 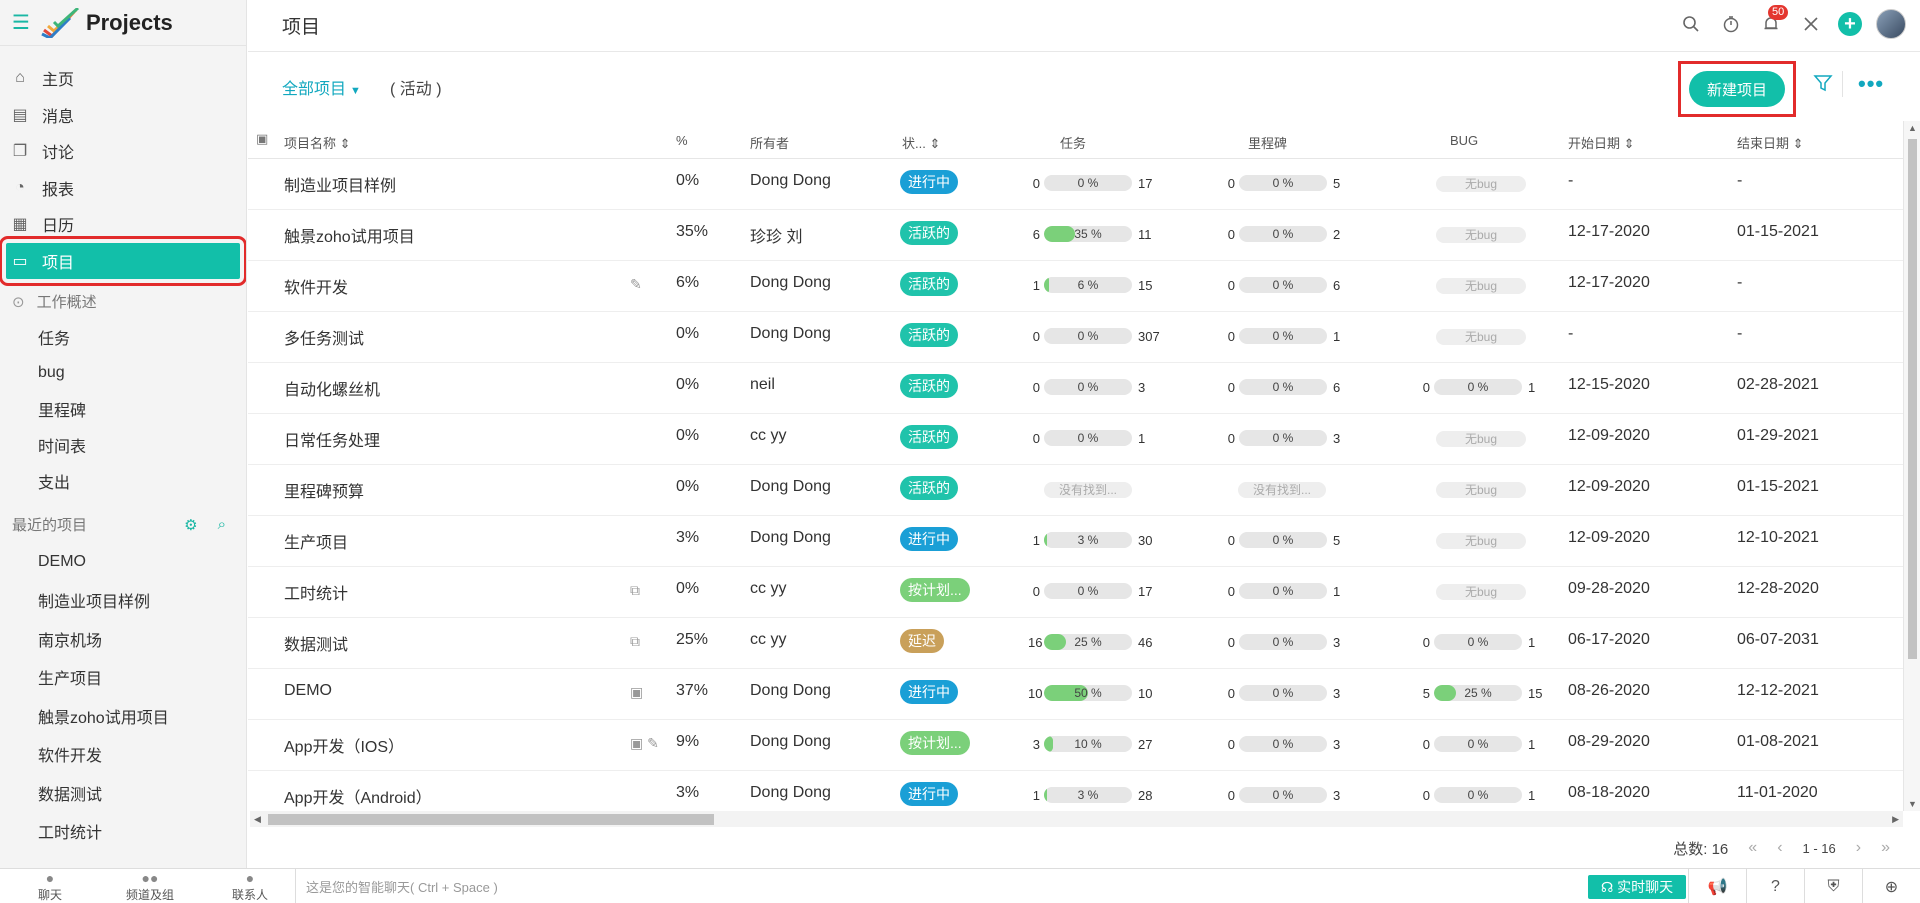 I want to click on smart-chat-input: 这是您的智能聊天( Ctrl + Space ), so click(x=940, y=886).